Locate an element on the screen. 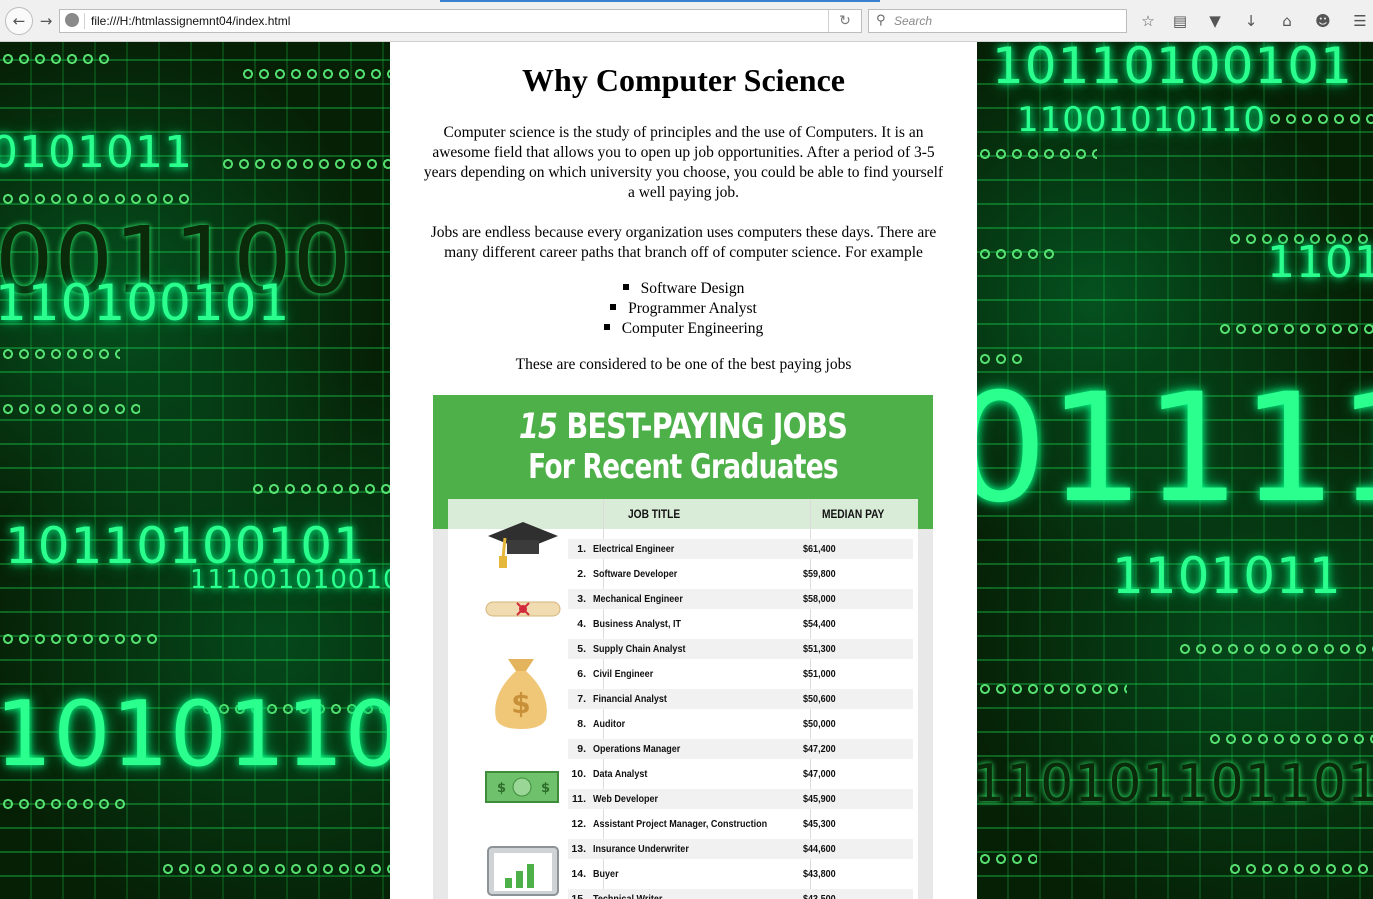  menu-icon: ☰ is located at coordinates (1360, 21).